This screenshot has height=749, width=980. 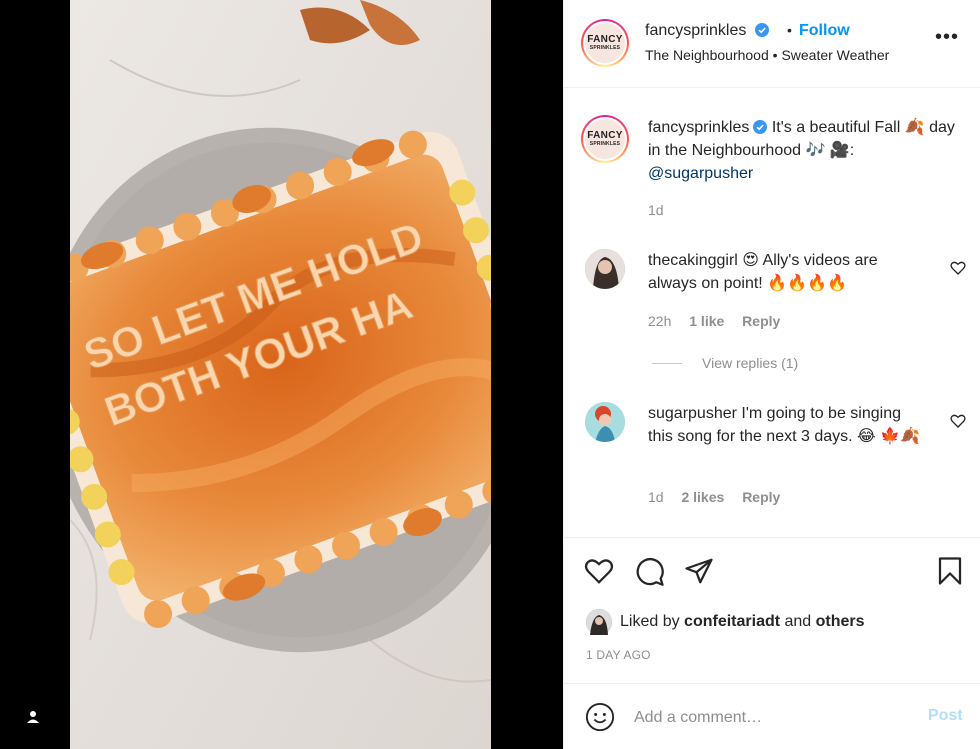 I want to click on post-comment-button: Post, so click(x=945, y=716).